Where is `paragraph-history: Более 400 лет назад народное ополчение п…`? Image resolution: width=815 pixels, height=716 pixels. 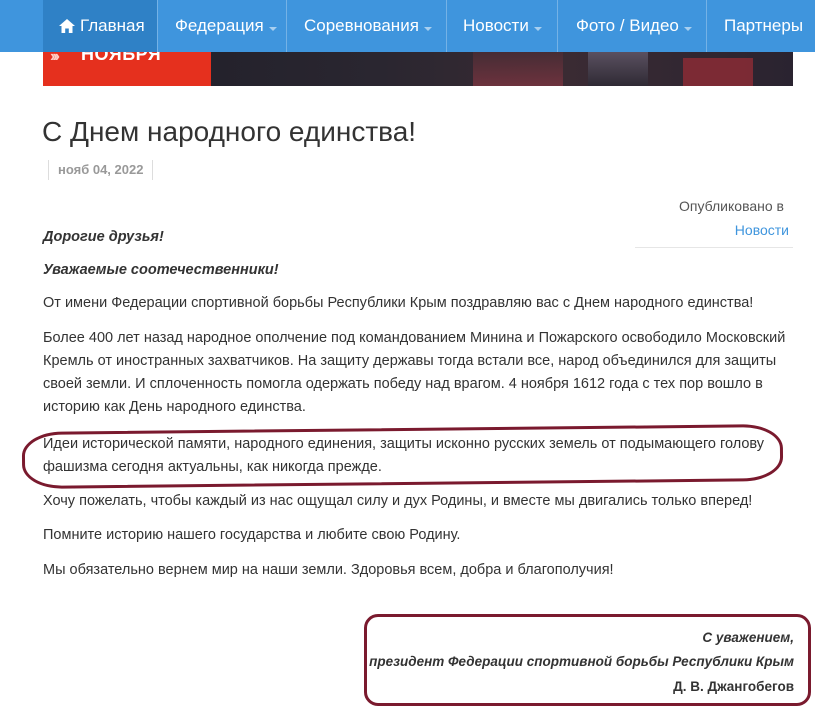 paragraph-history: Более 400 лет назад народное ополчение п… is located at coordinates (414, 372).